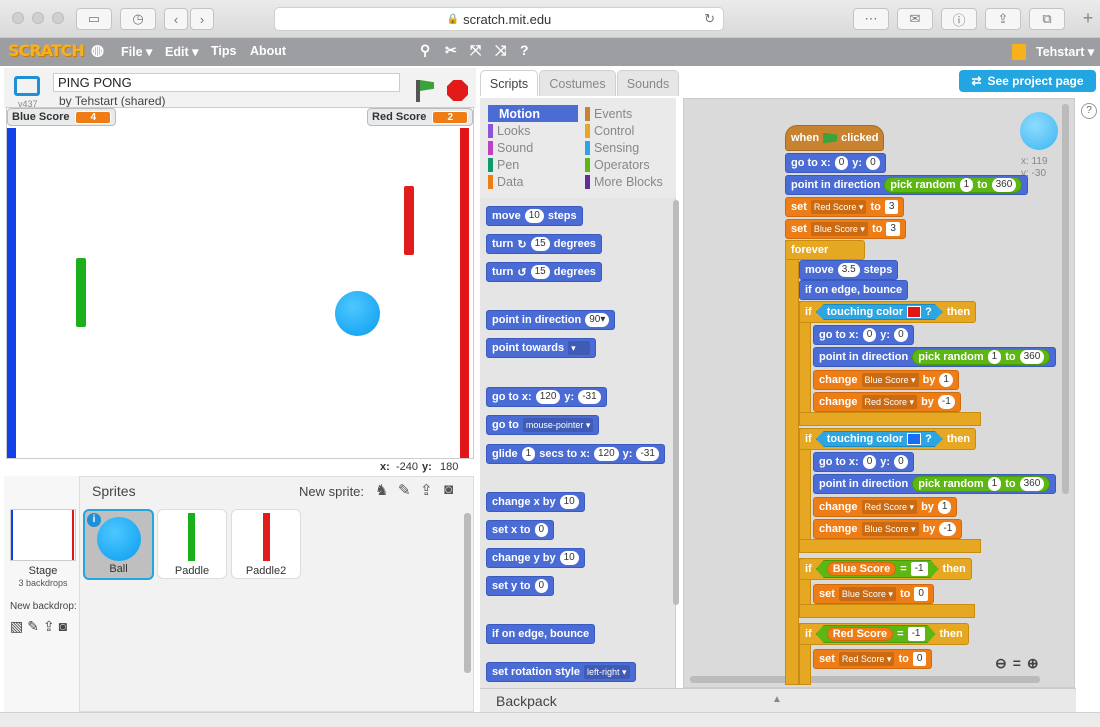 This screenshot has width=1100, height=727. I want to click on palette-block-glide: glide 1 secs to x: 120 y: -31, so click(575, 454).